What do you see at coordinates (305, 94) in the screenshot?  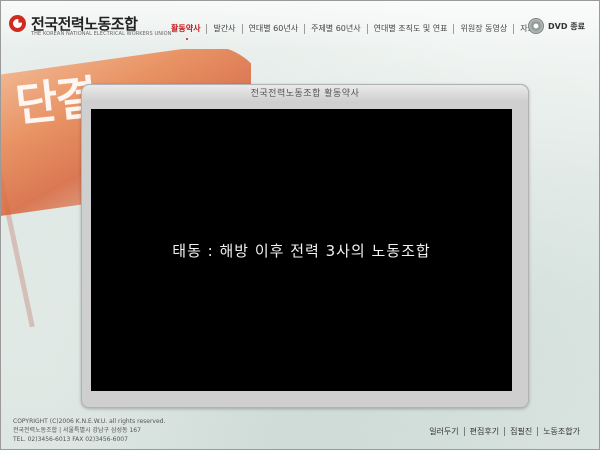 I see `panel-title: 전국전력노동조합 활동약사` at bounding box center [305, 94].